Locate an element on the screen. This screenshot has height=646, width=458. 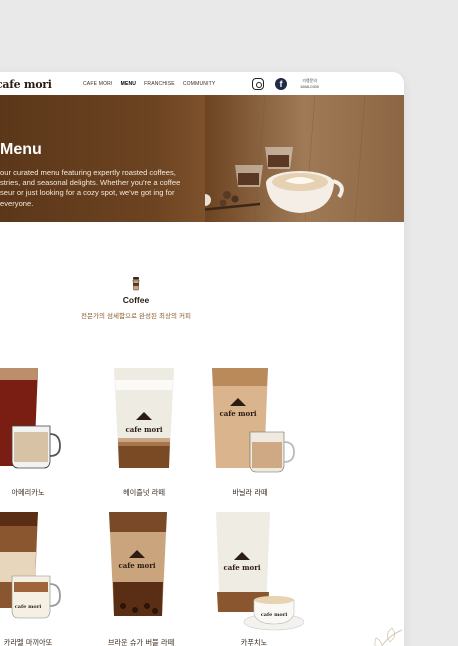
nav-community: COMMUNITY is located at coordinates (199, 84).